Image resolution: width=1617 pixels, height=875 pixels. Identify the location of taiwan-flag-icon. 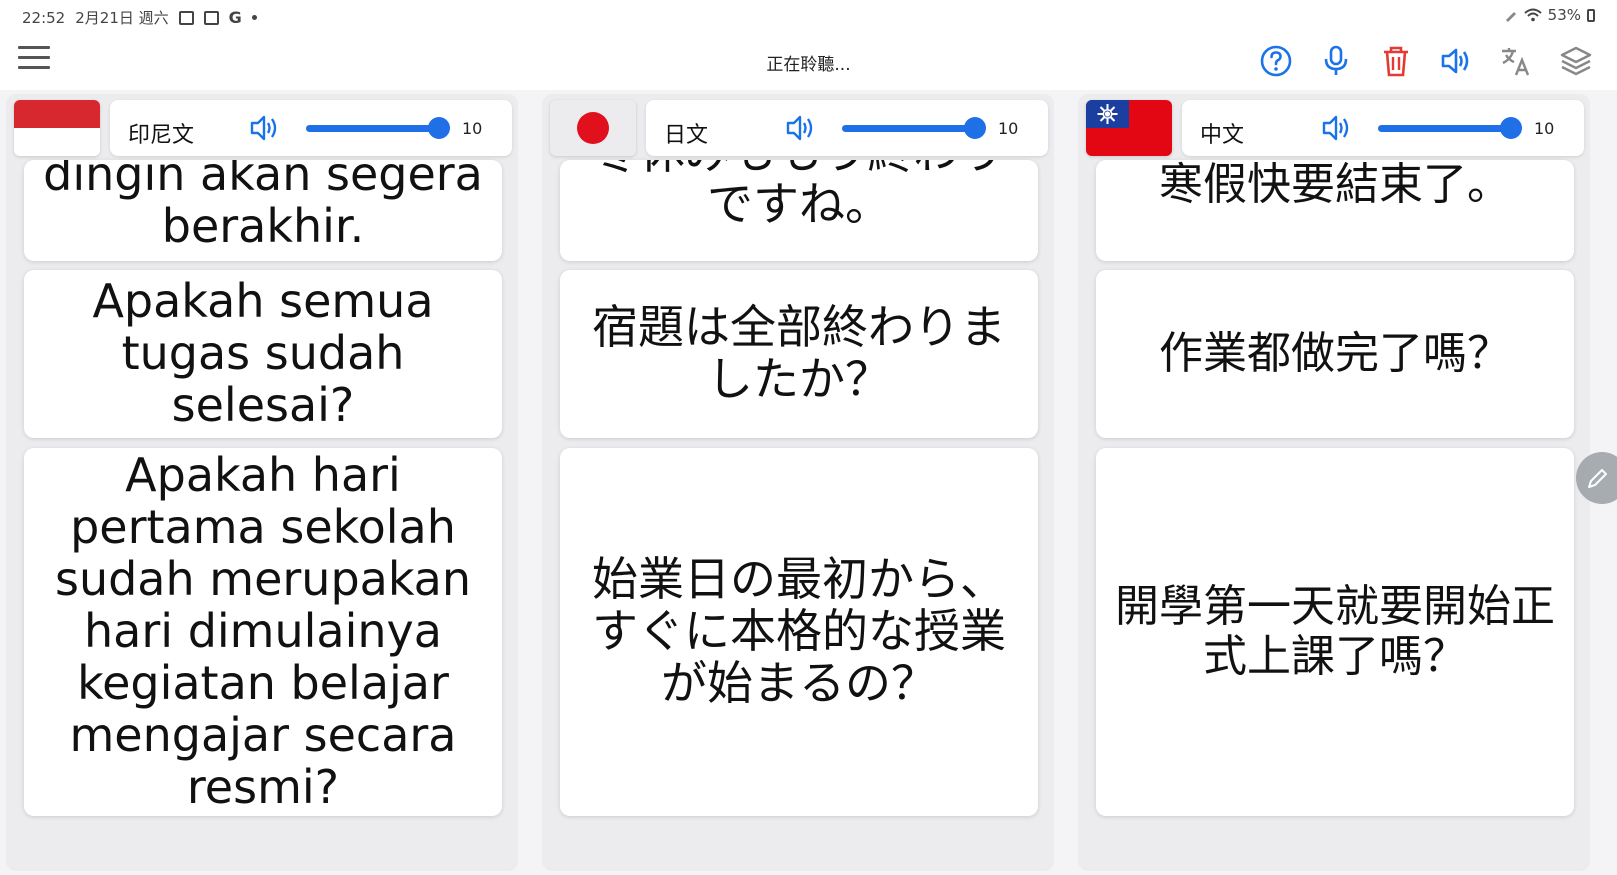
(1129, 128).